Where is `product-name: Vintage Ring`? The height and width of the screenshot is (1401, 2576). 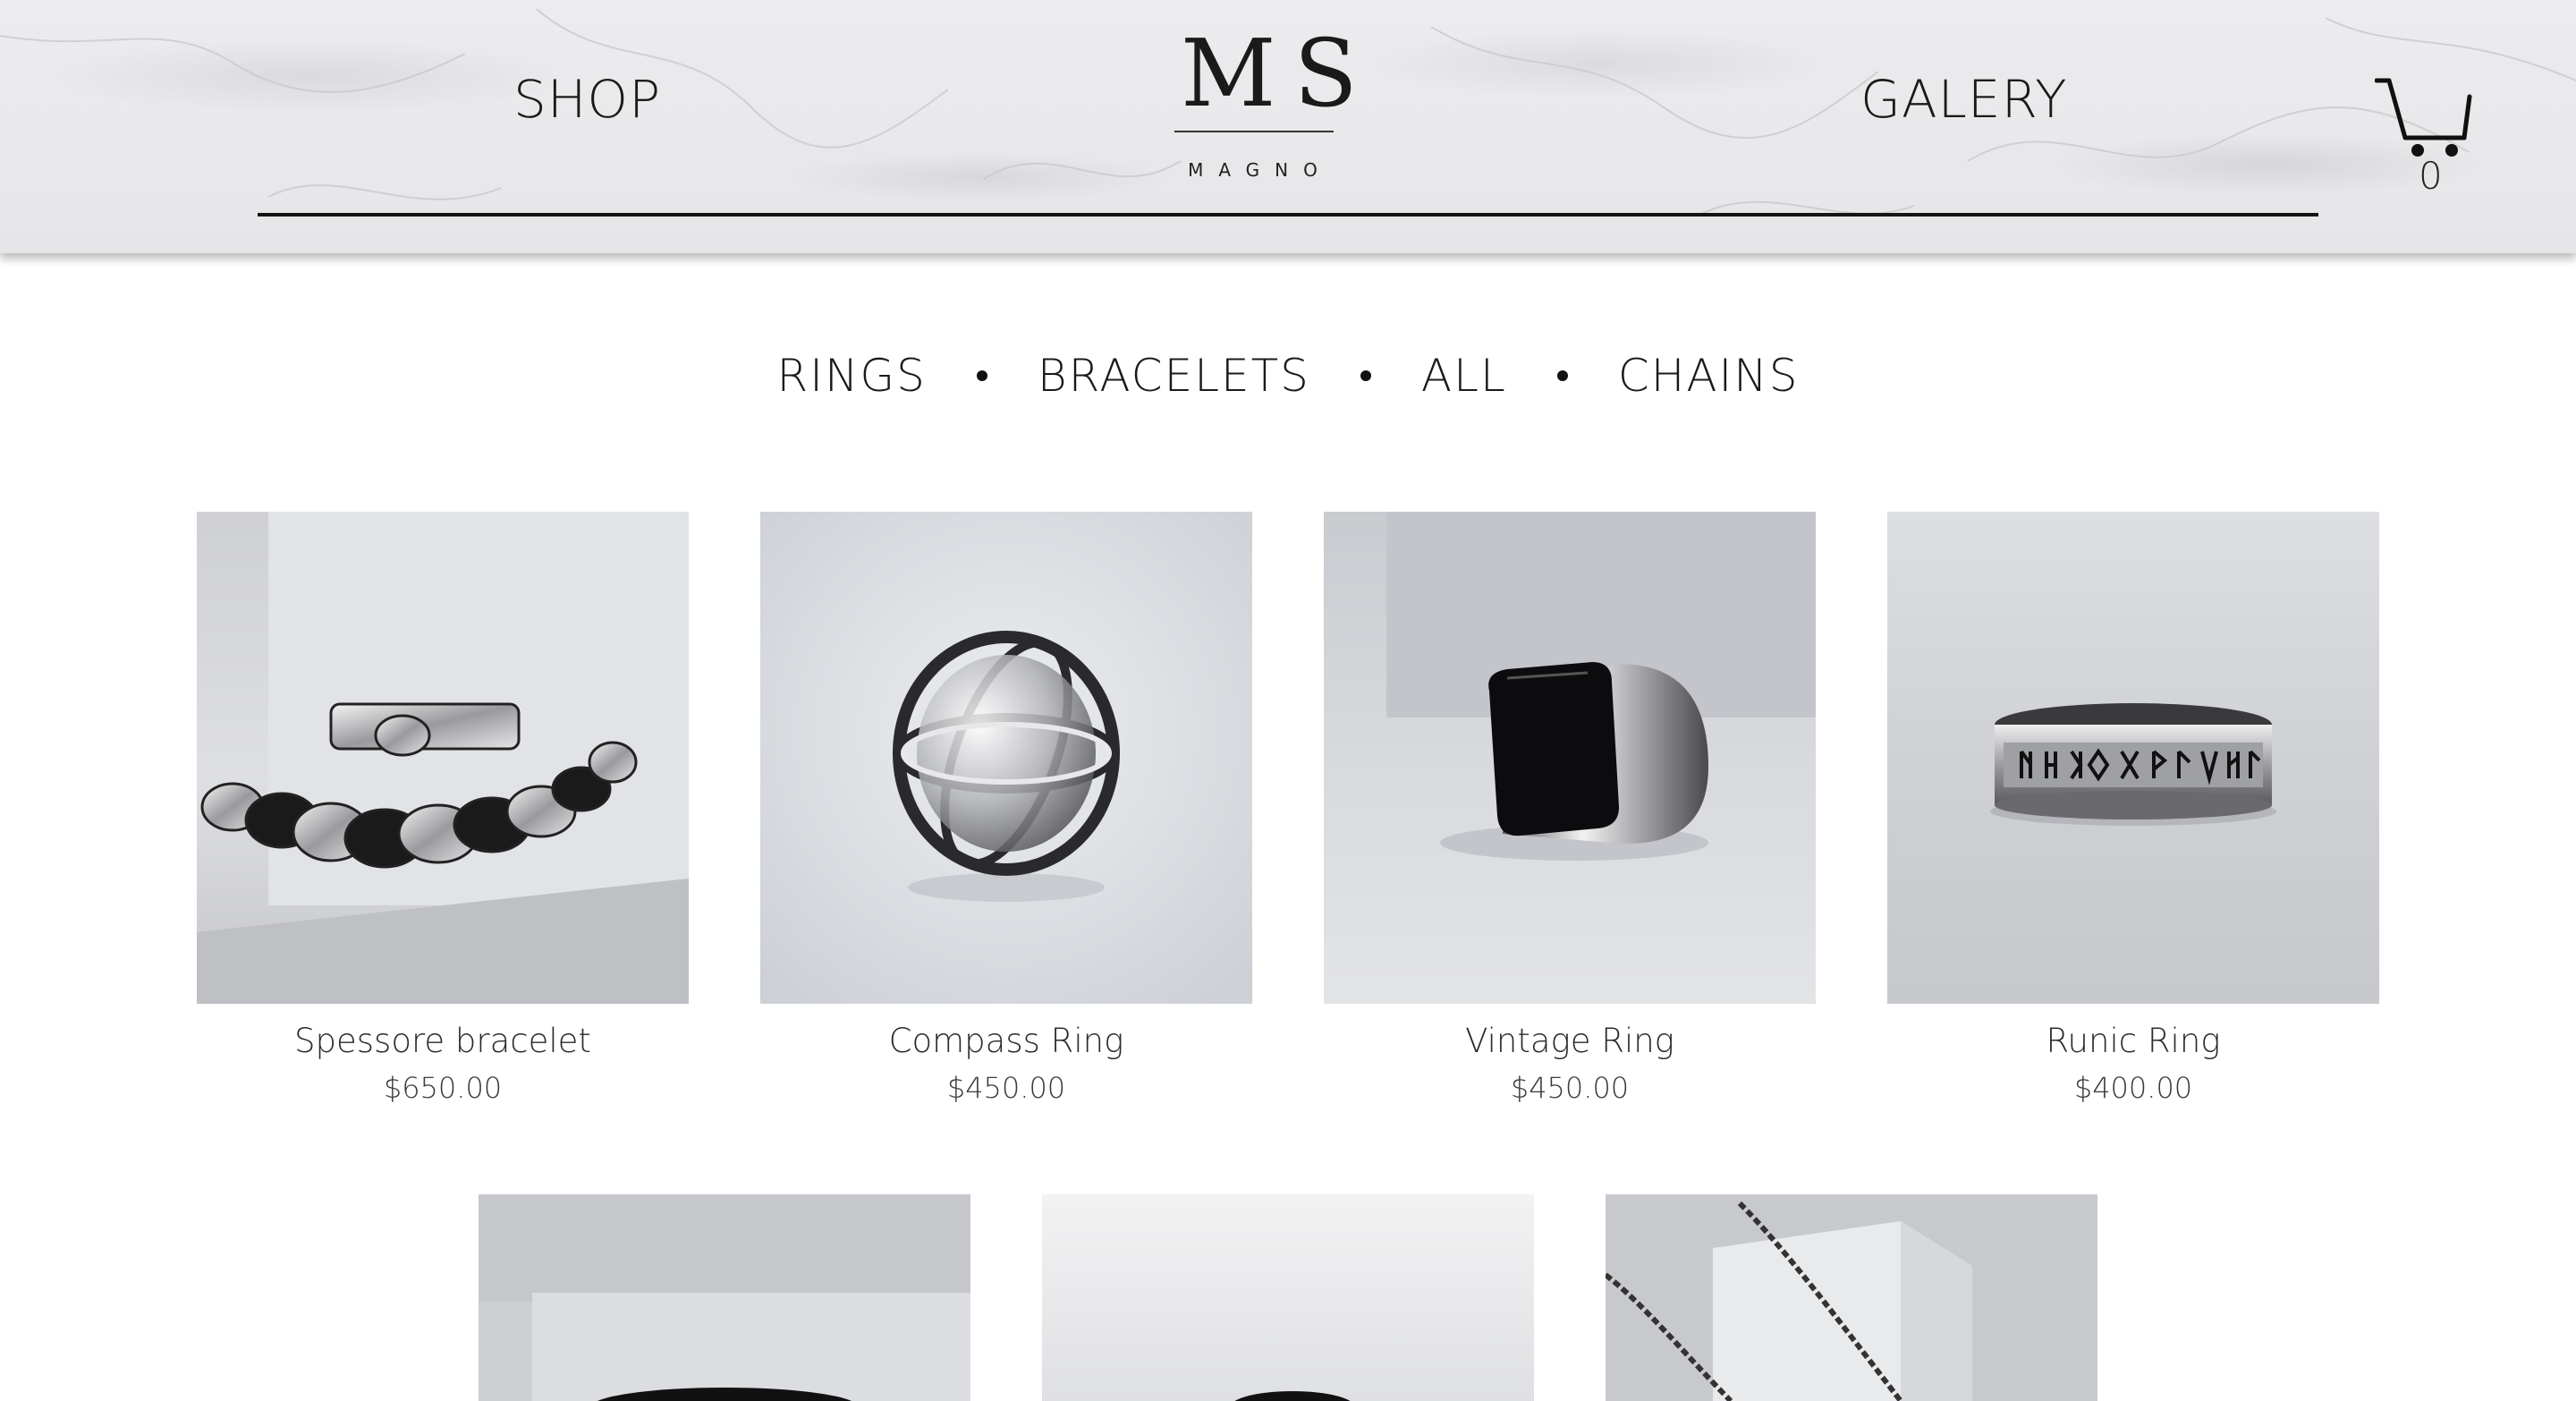 product-name: Vintage Ring is located at coordinates (1570, 1041).